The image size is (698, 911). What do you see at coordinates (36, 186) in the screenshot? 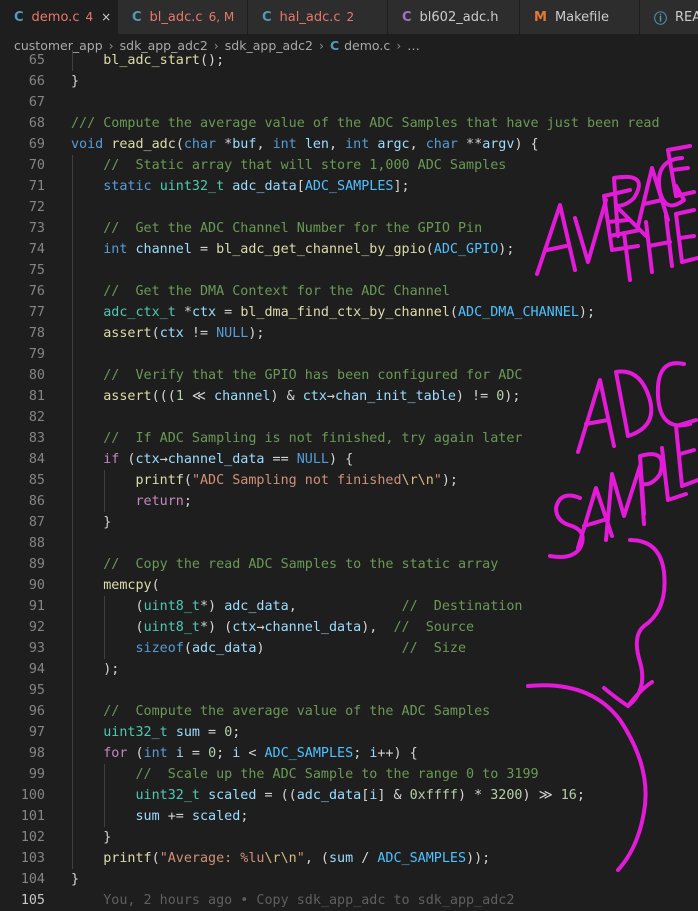
I see `line-number: 71` at bounding box center [36, 186].